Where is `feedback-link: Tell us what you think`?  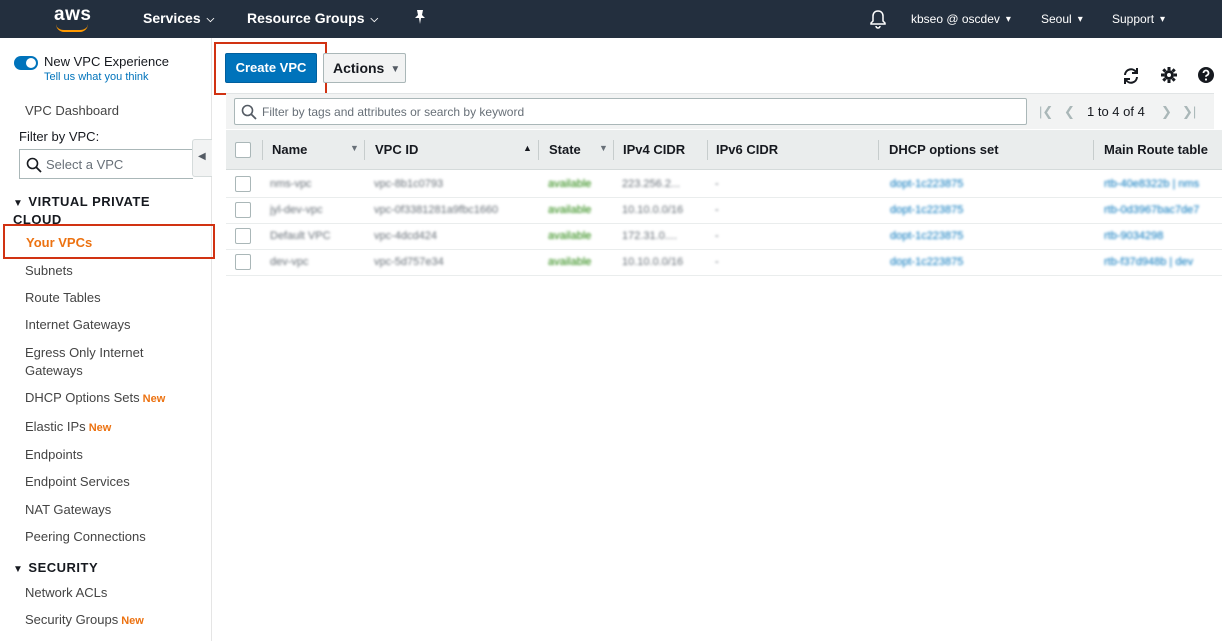
feedback-link: Tell us what you think is located at coordinates (96, 77).